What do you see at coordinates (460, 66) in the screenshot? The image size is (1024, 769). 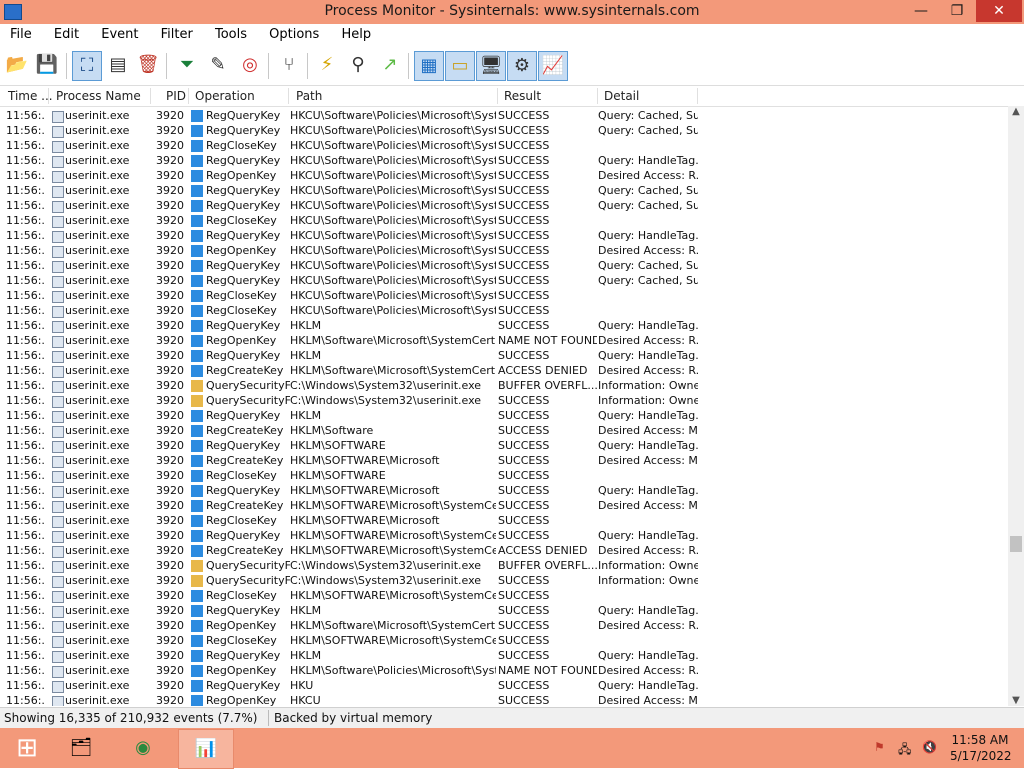 I see `filesystem-activity-icon: ▭` at bounding box center [460, 66].